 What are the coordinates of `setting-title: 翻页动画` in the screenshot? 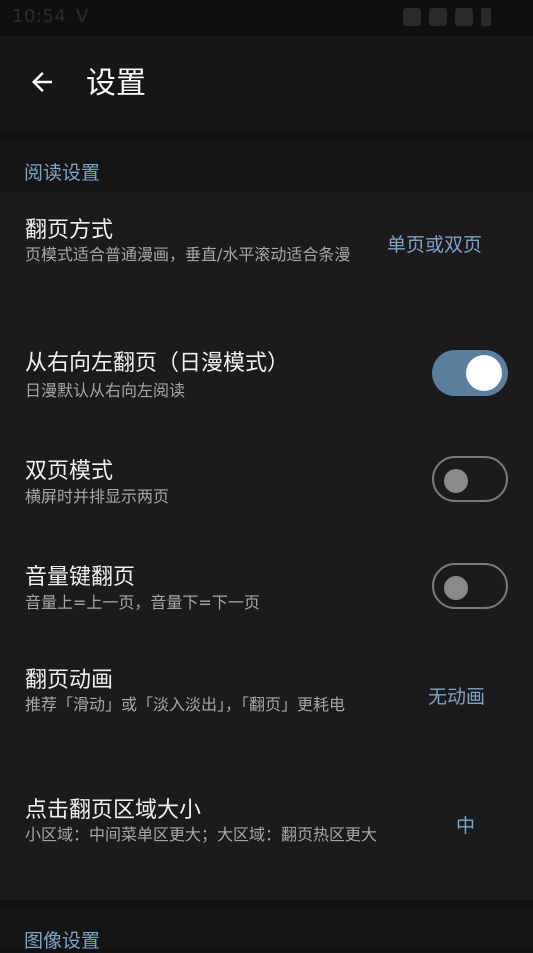 It's located at (69, 680).